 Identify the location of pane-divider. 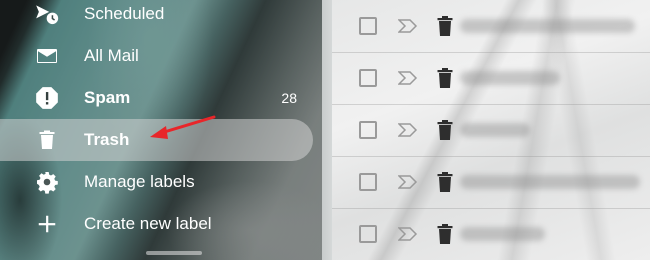
(327, 130).